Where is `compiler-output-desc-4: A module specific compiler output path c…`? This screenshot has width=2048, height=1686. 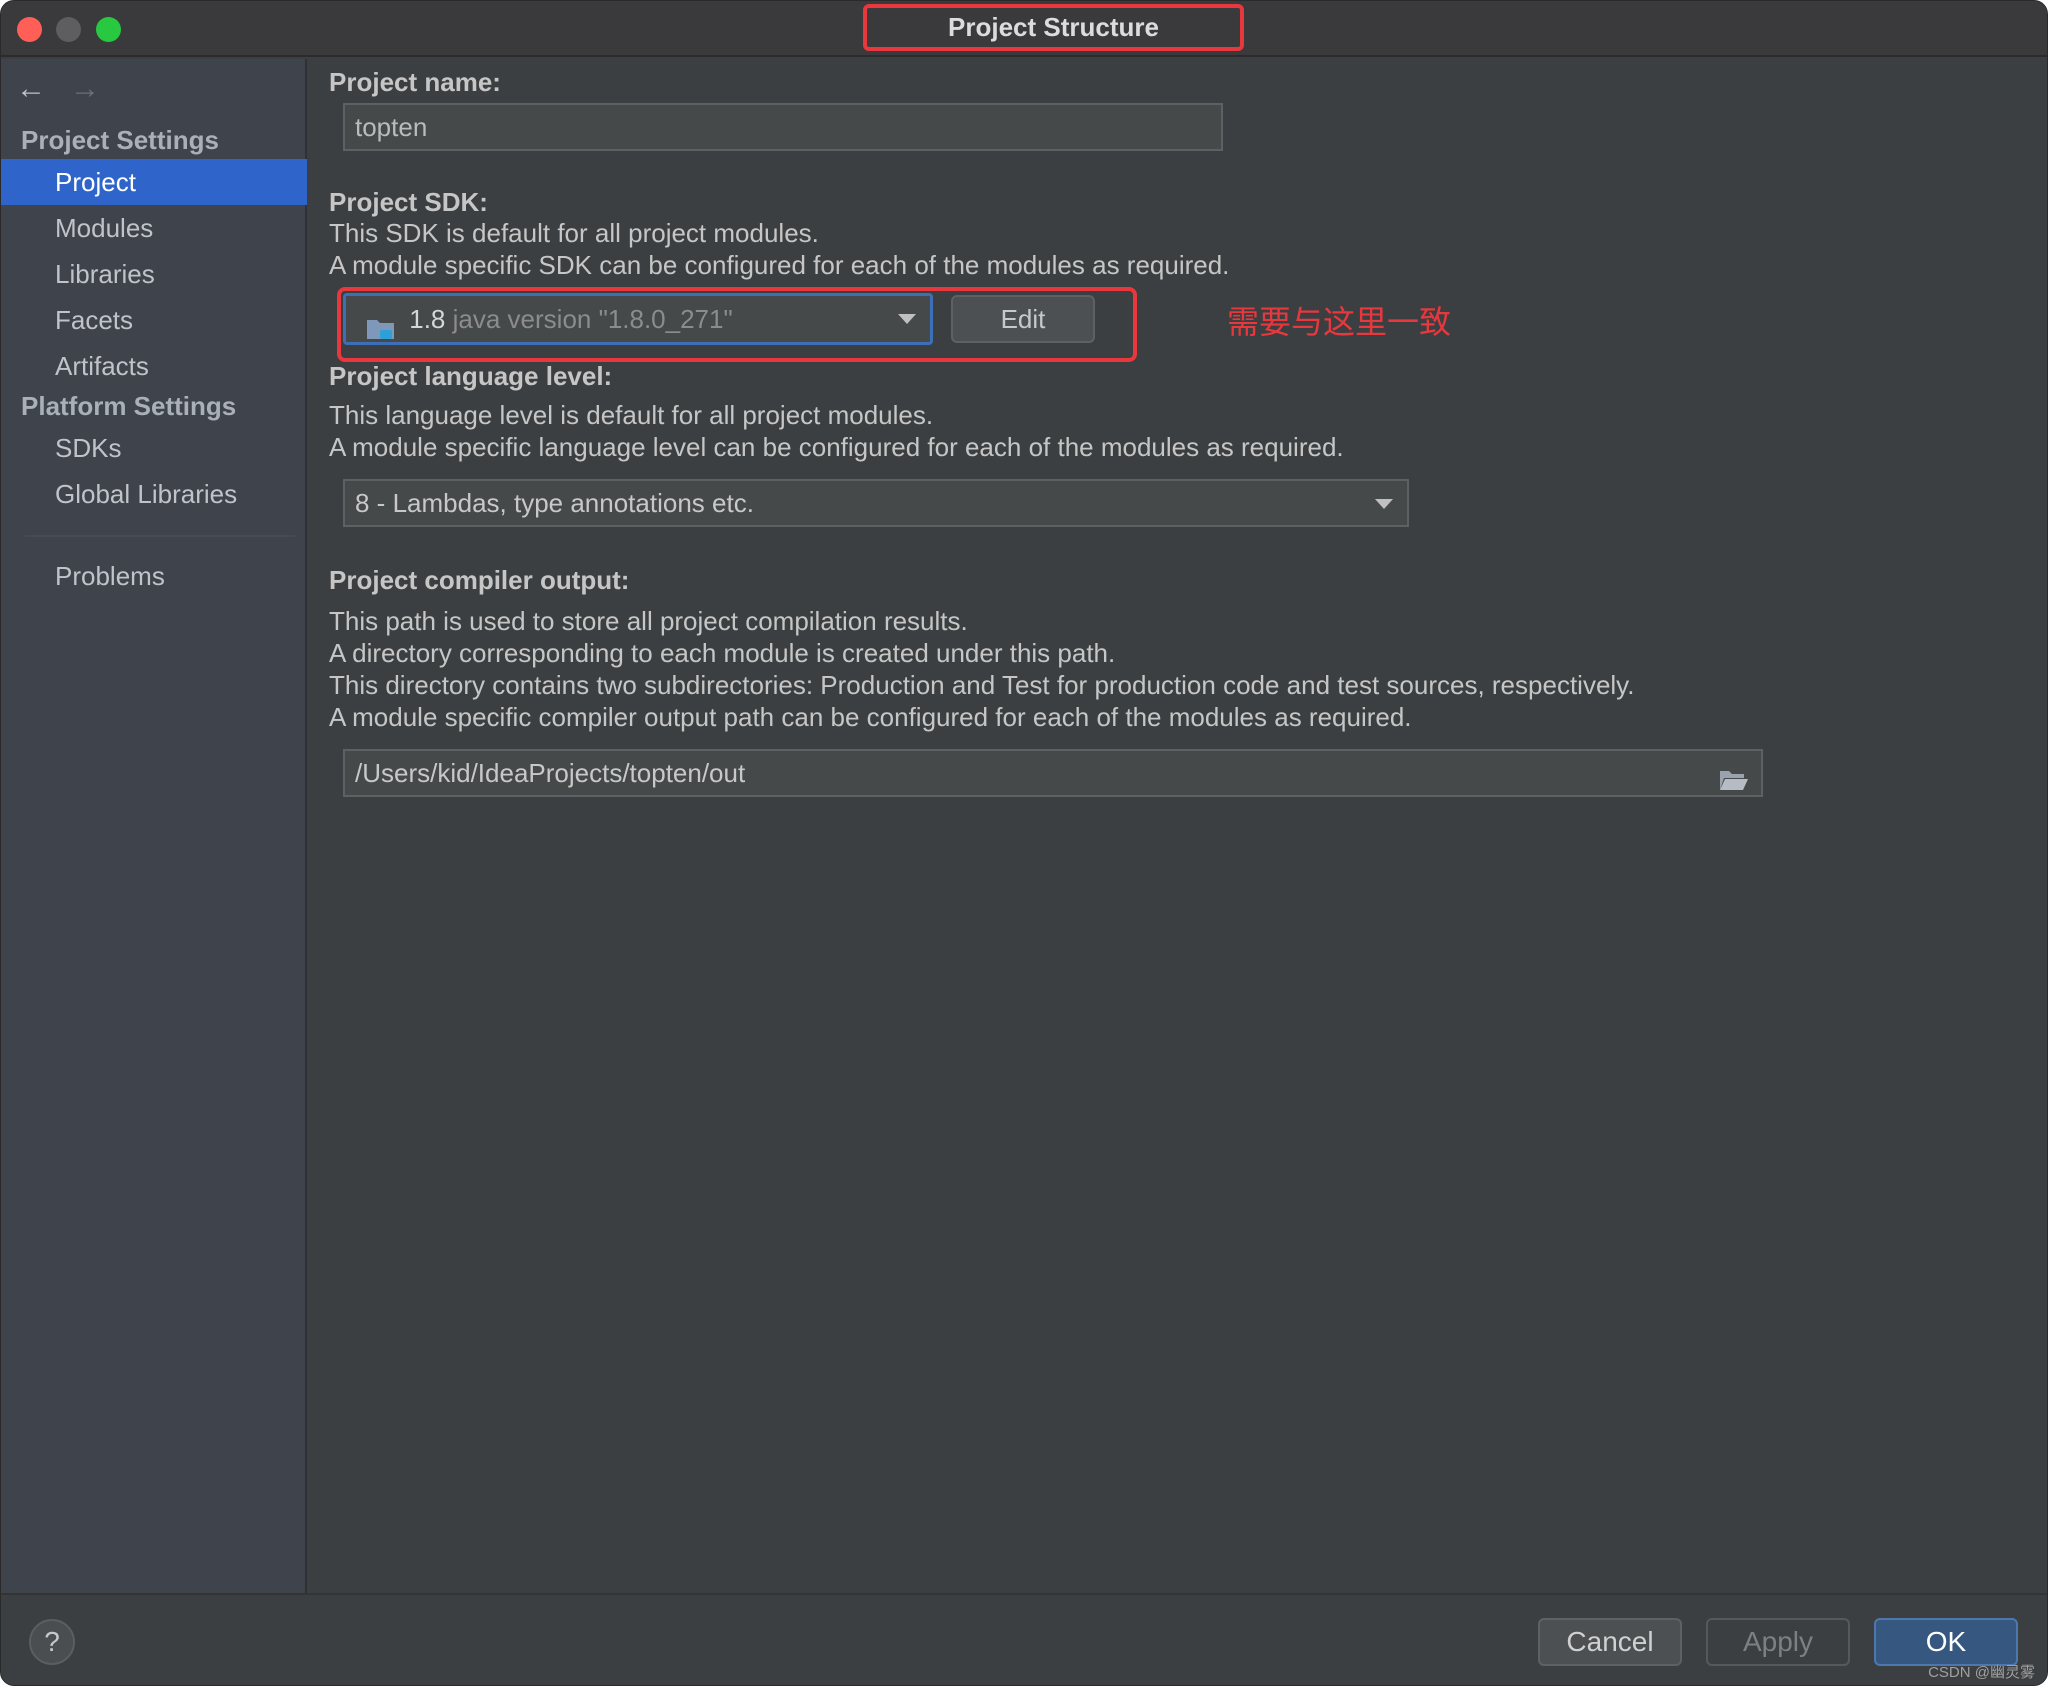 compiler-output-desc-4: A module specific compiler output path c… is located at coordinates (870, 717).